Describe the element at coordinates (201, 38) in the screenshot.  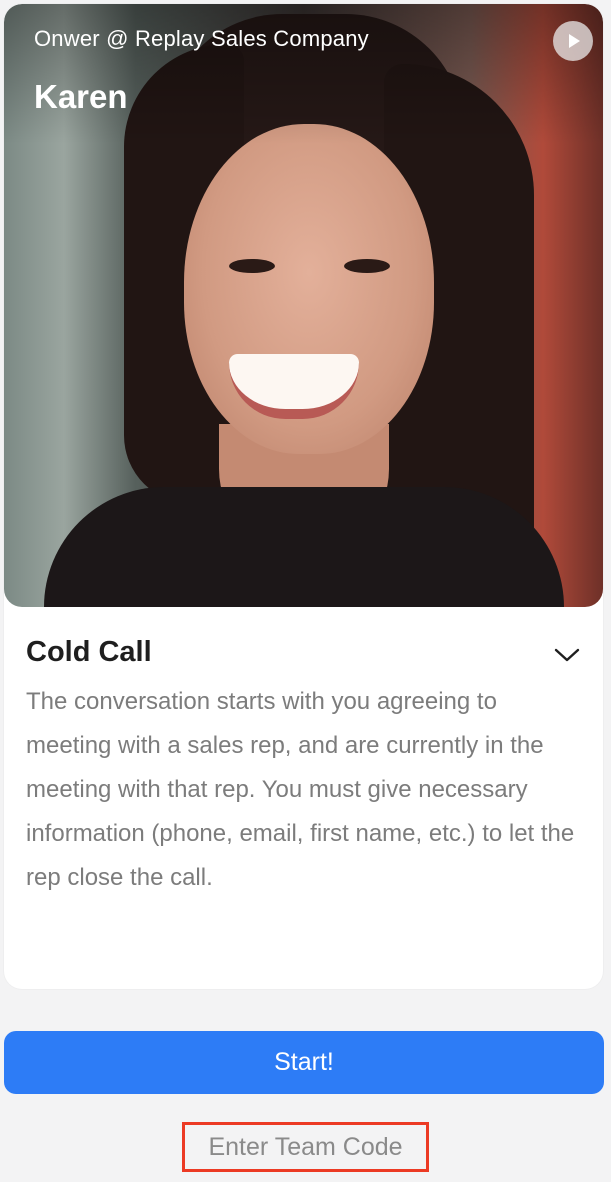
I see `persona-subtitle: Onwer @ Replay Sales Company` at that location.